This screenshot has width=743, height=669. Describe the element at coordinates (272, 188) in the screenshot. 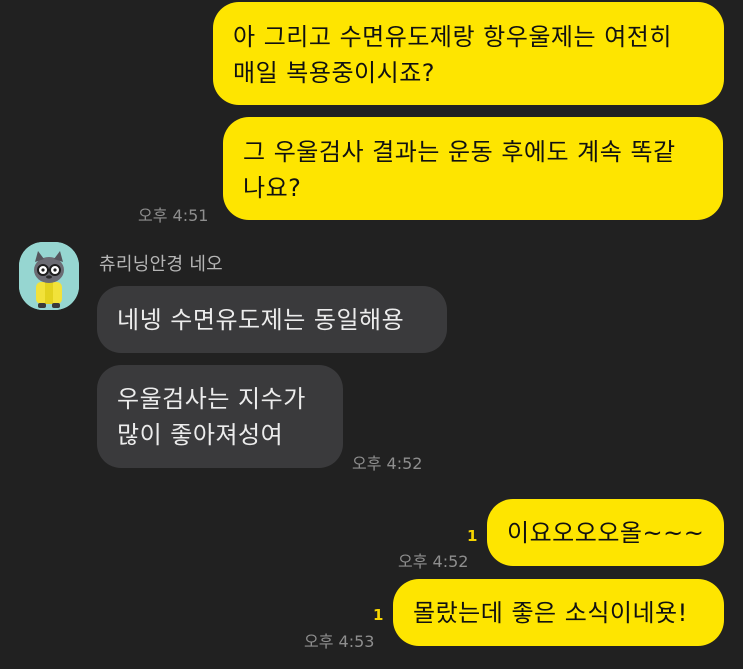

I see `message-text-line: 나요?` at that location.